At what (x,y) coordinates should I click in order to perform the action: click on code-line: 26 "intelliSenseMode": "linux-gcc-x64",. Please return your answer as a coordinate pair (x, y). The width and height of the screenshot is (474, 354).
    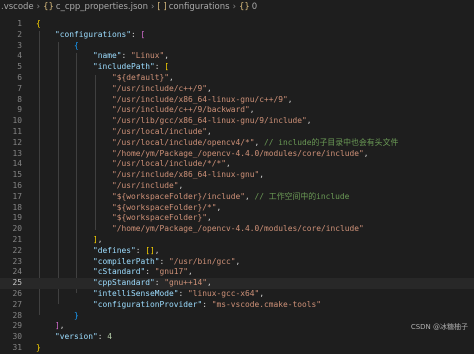
    Looking at the image, I should click on (237, 294).